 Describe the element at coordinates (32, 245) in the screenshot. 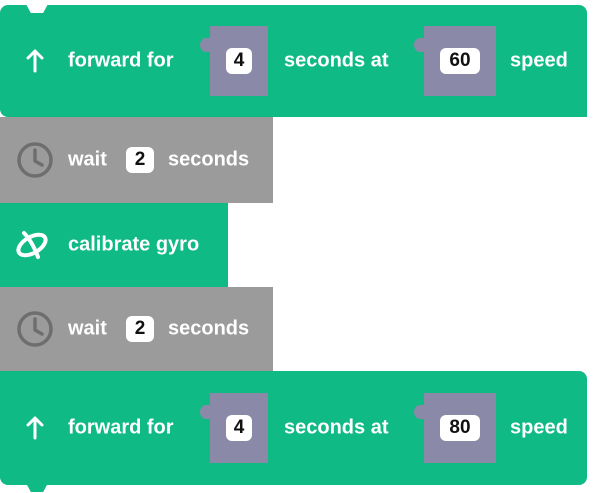

I see `gyro-icon` at that location.